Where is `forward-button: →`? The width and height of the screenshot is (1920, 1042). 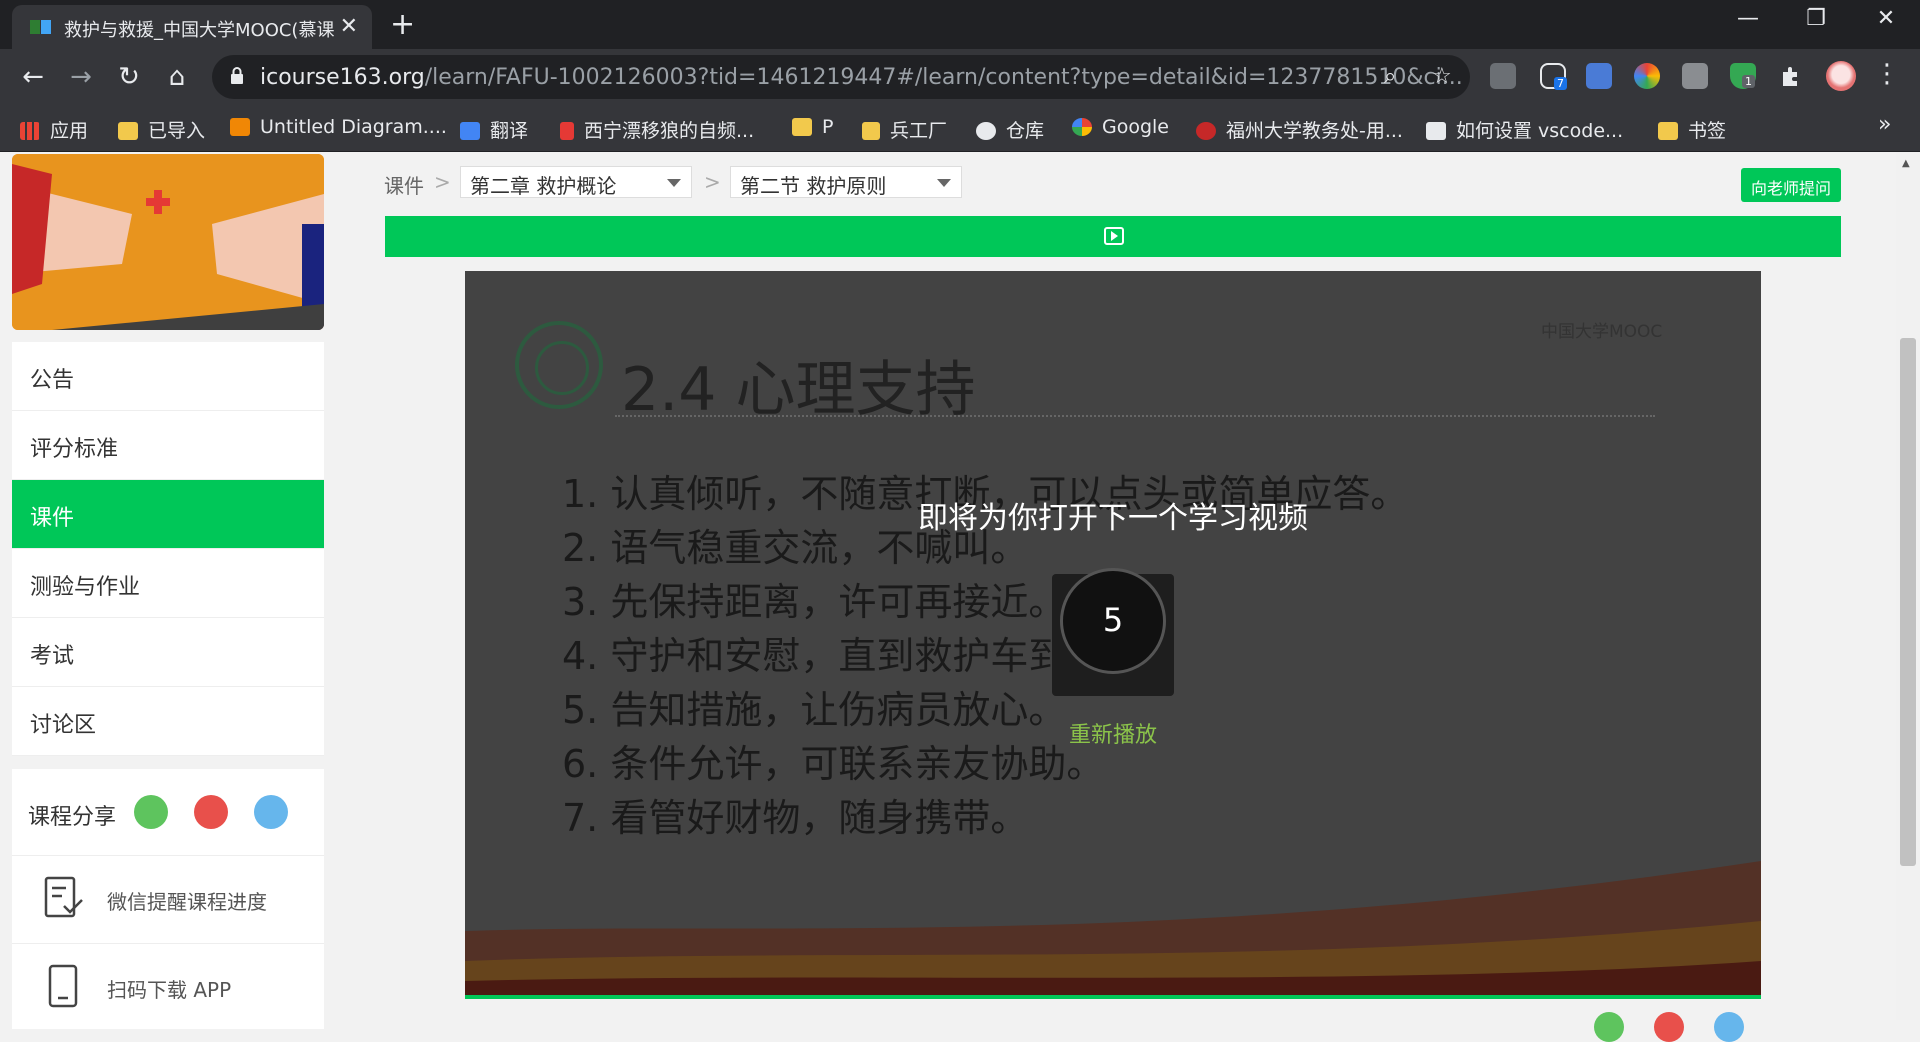 forward-button: → is located at coordinates (81, 77).